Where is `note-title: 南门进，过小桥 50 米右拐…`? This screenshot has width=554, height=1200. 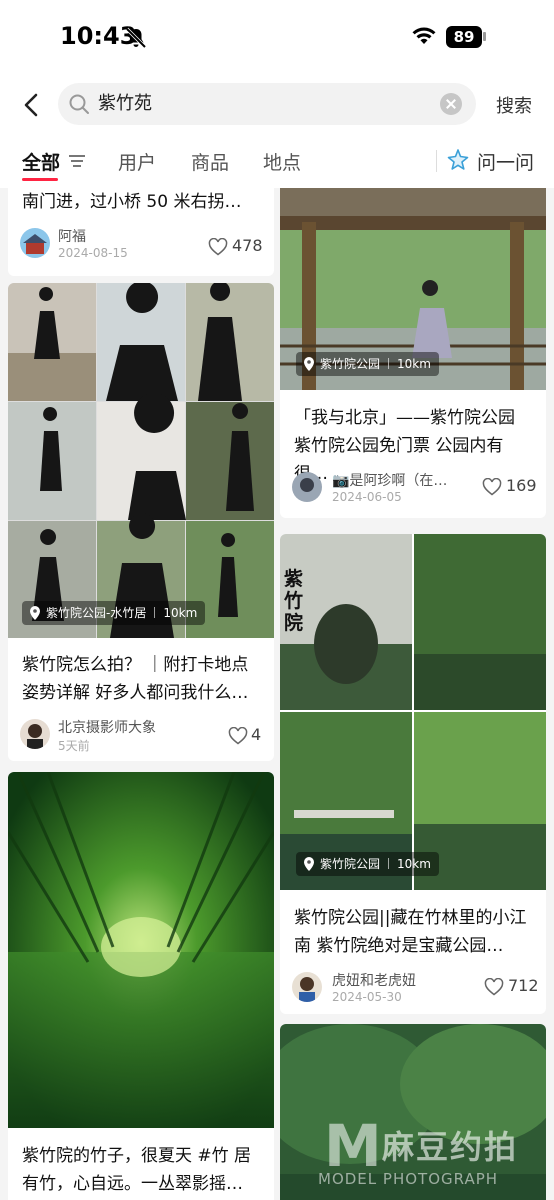 note-title: 南门进，过小桥 50 米右拐… is located at coordinates (132, 202).